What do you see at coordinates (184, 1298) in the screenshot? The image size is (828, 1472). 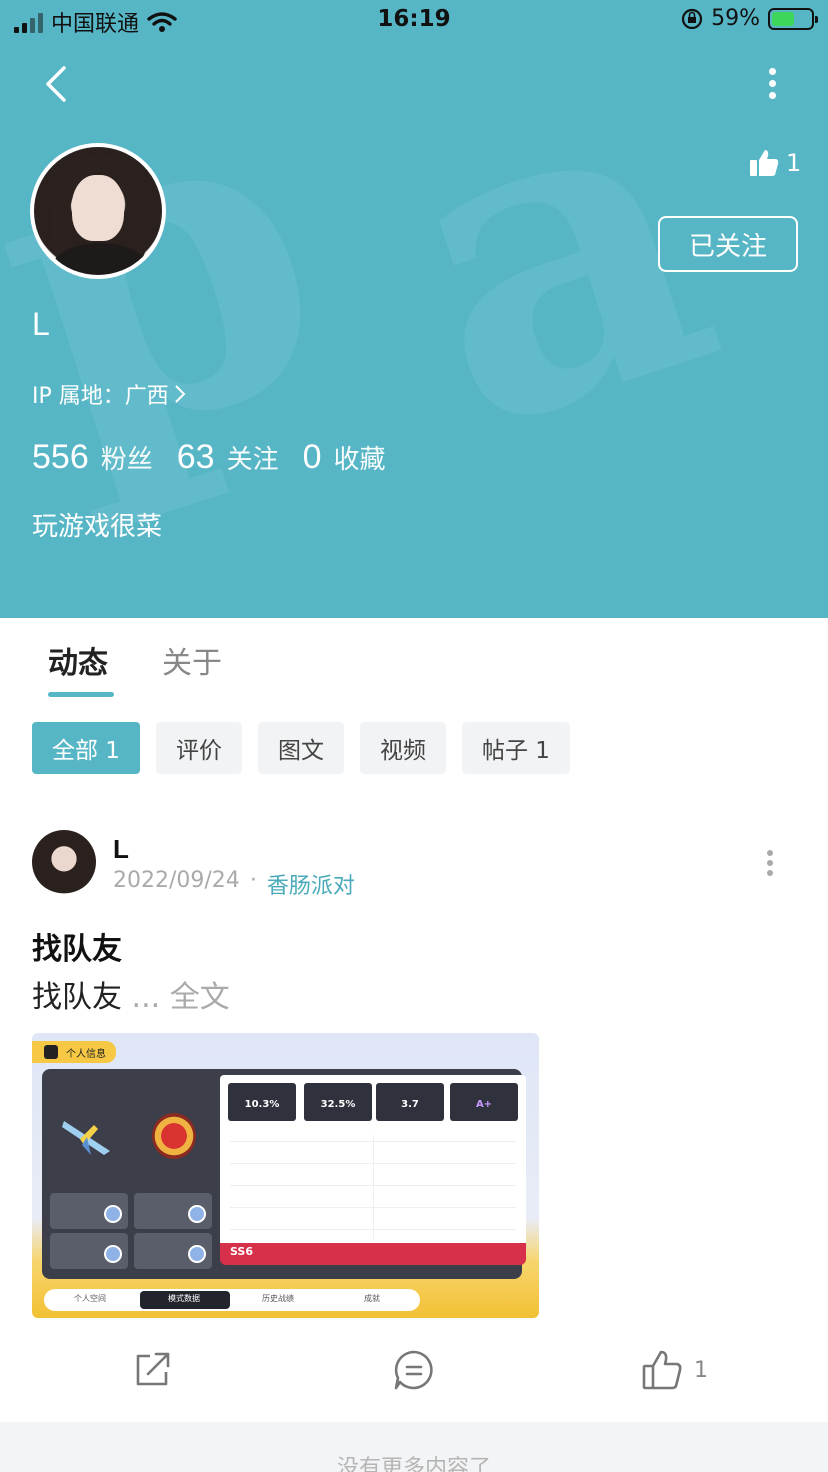 I see `image-tab: 模式数据` at bounding box center [184, 1298].